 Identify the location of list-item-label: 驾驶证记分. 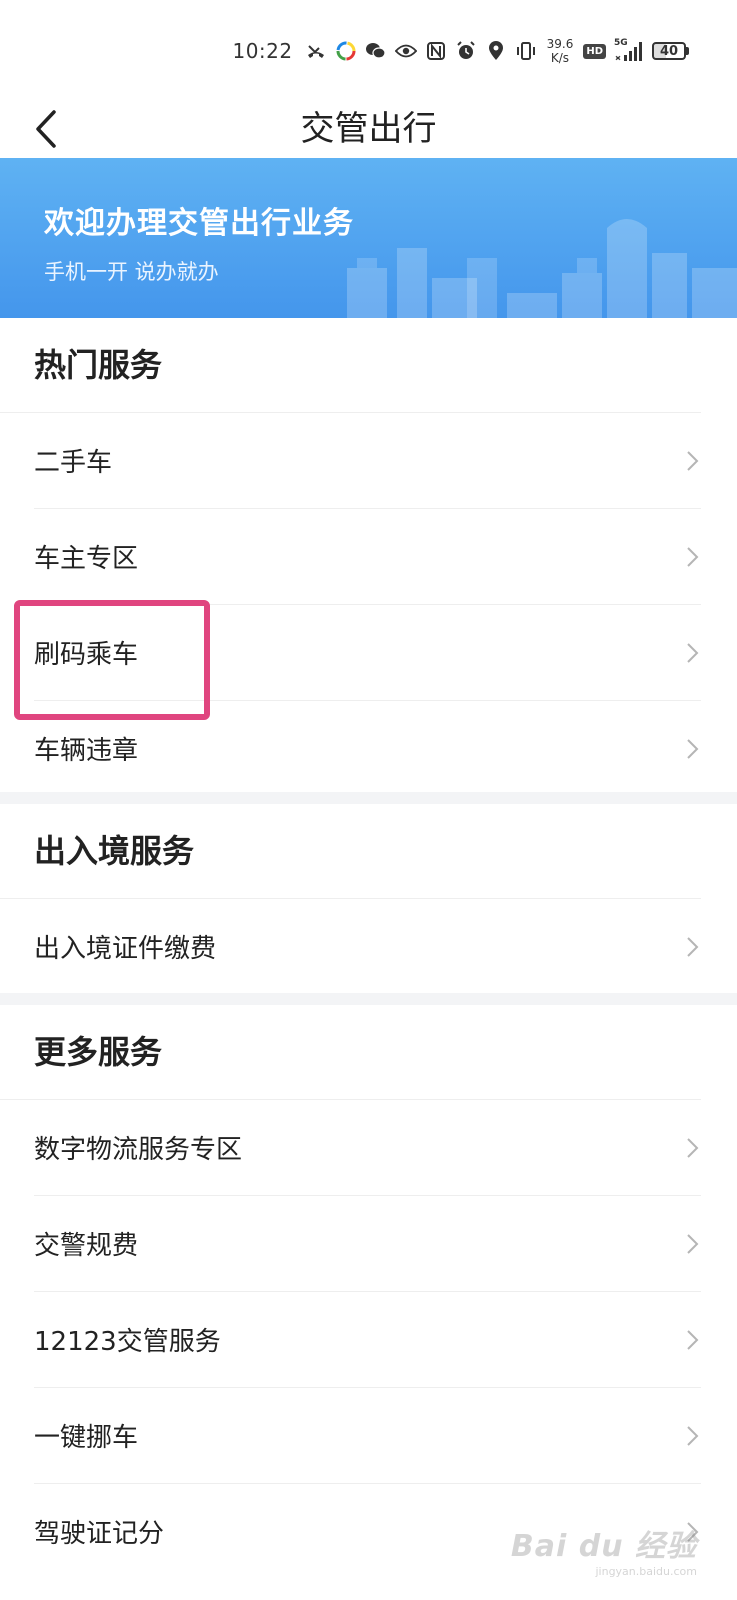
(99, 1534).